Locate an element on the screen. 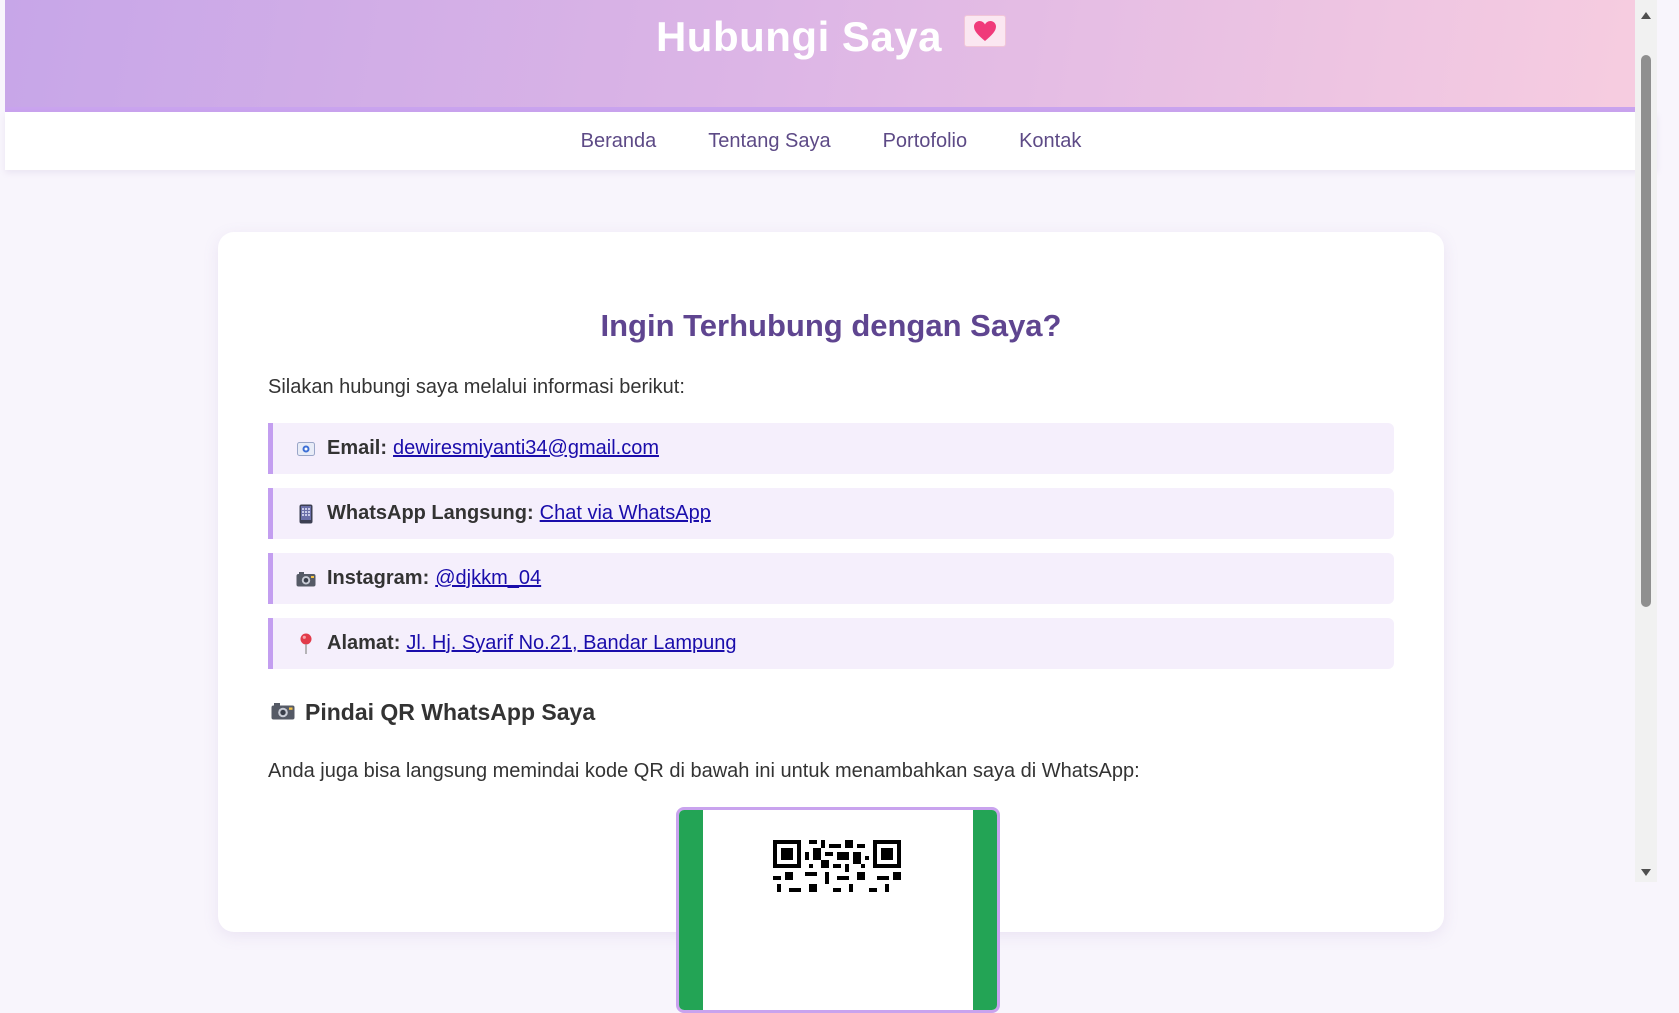  whatsapp-link: Chat via WhatsApp is located at coordinates (625, 513).